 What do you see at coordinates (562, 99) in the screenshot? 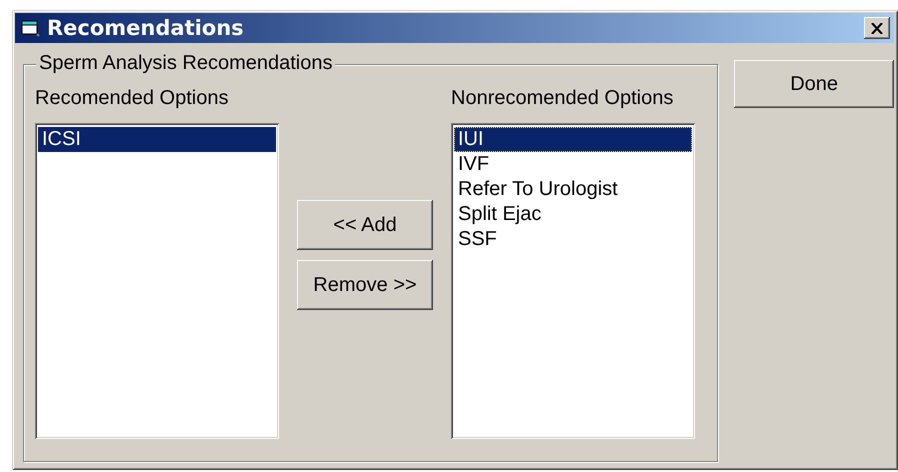
I see `list-label: Nonrecomended Options` at bounding box center [562, 99].